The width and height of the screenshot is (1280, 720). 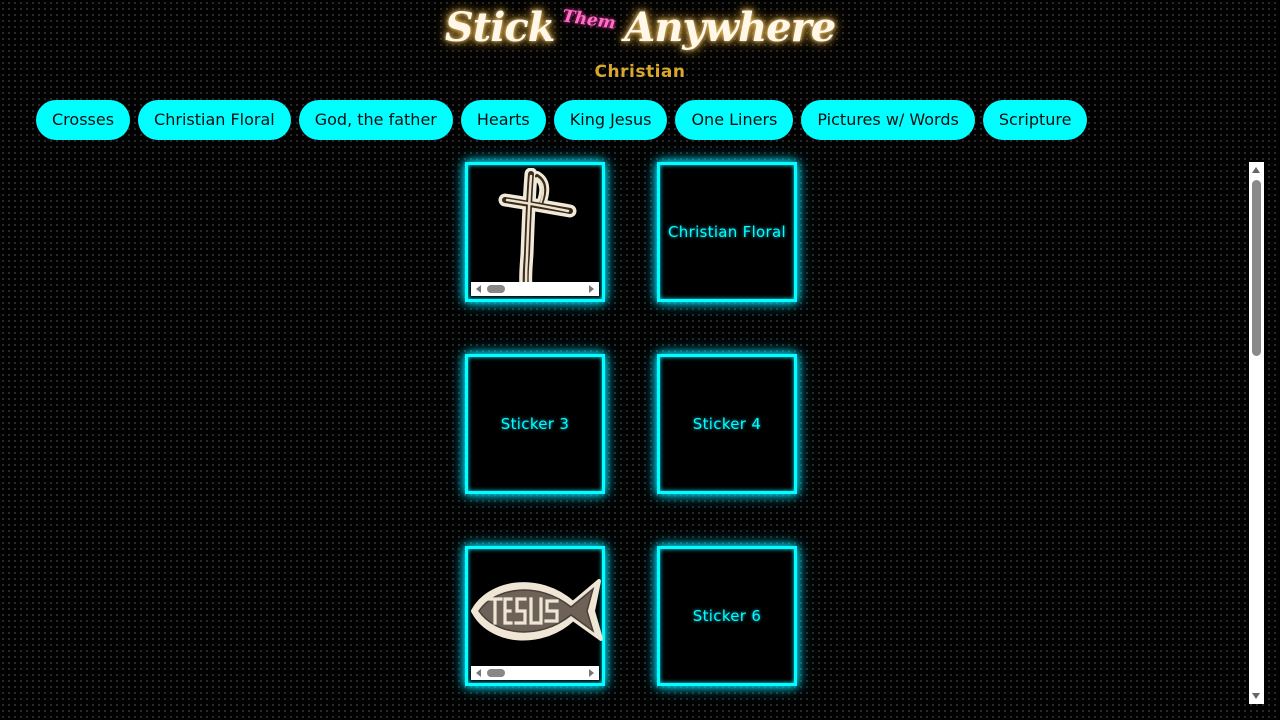 I want to click on site-logo: Stick Them Anywhere, so click(x=640, y=27).